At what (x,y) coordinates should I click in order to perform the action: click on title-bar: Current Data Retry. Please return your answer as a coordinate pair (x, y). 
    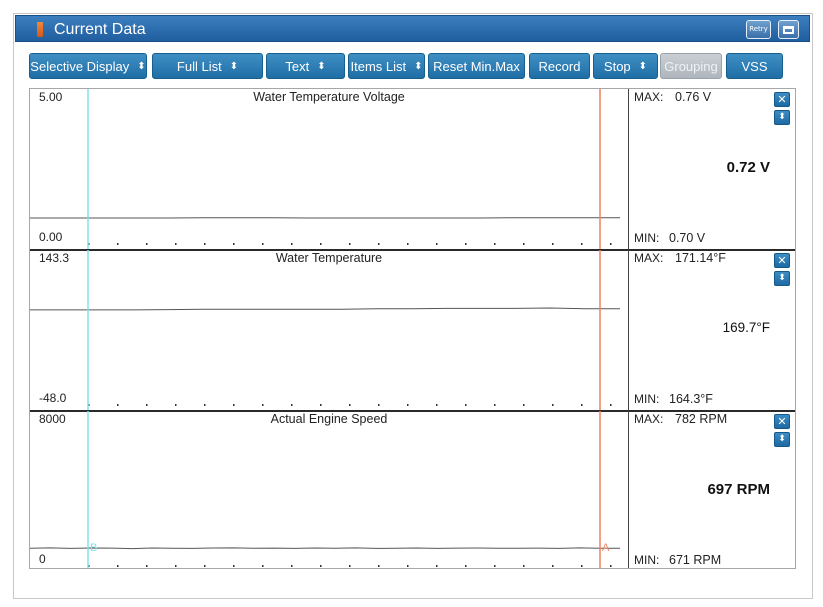
    Looking at the image, I should click on (412, 28).